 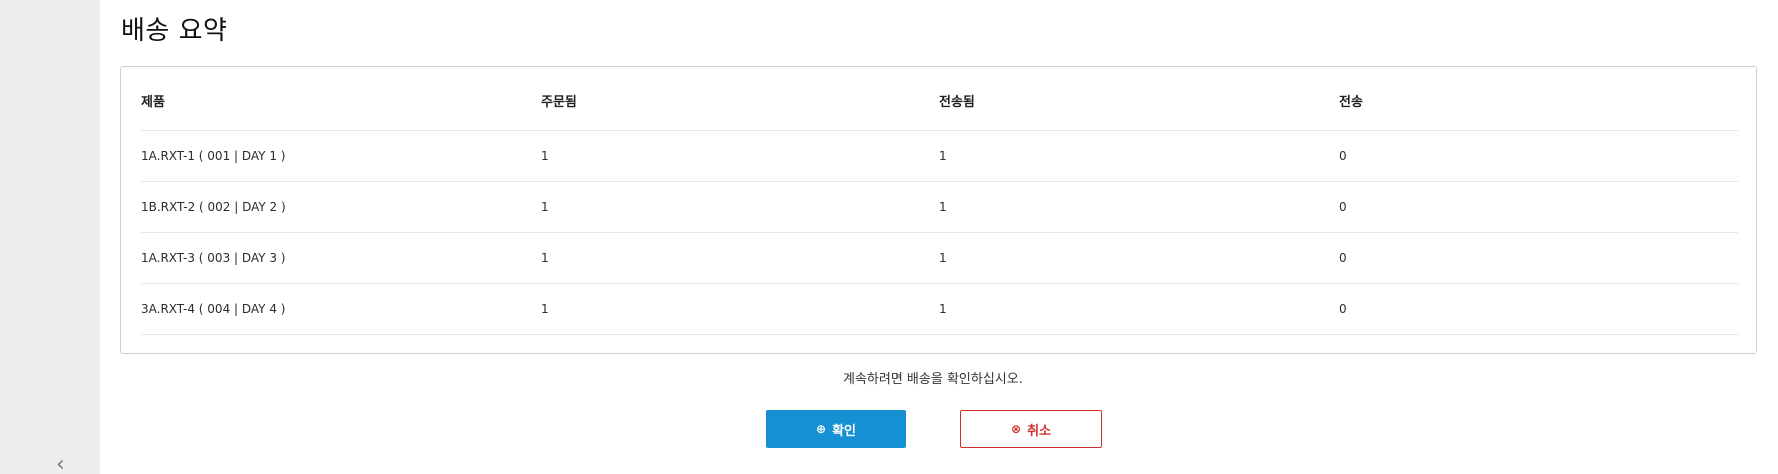 What do you see at coordinates (957, 102) in the screenshot?
I see `header-sent: 전송됨` at bounding box center [957, 102].